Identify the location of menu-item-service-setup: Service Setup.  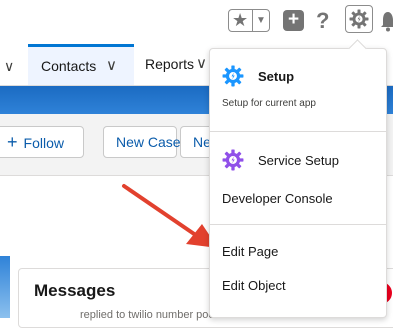
(298, 160).